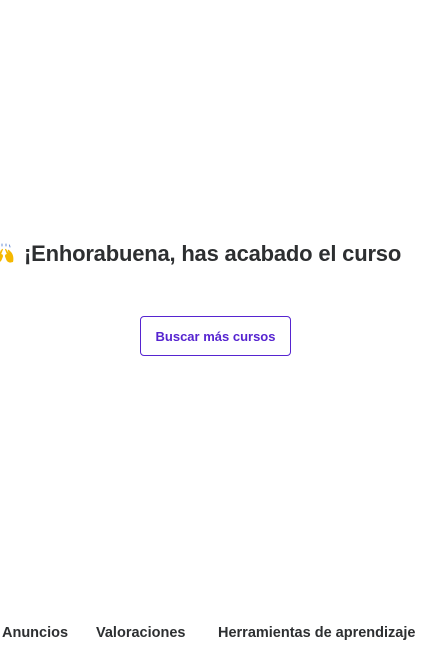  I want to click on congrats-heading: ¡Enhorabuena, has acabado el curso, so click(200, 254).